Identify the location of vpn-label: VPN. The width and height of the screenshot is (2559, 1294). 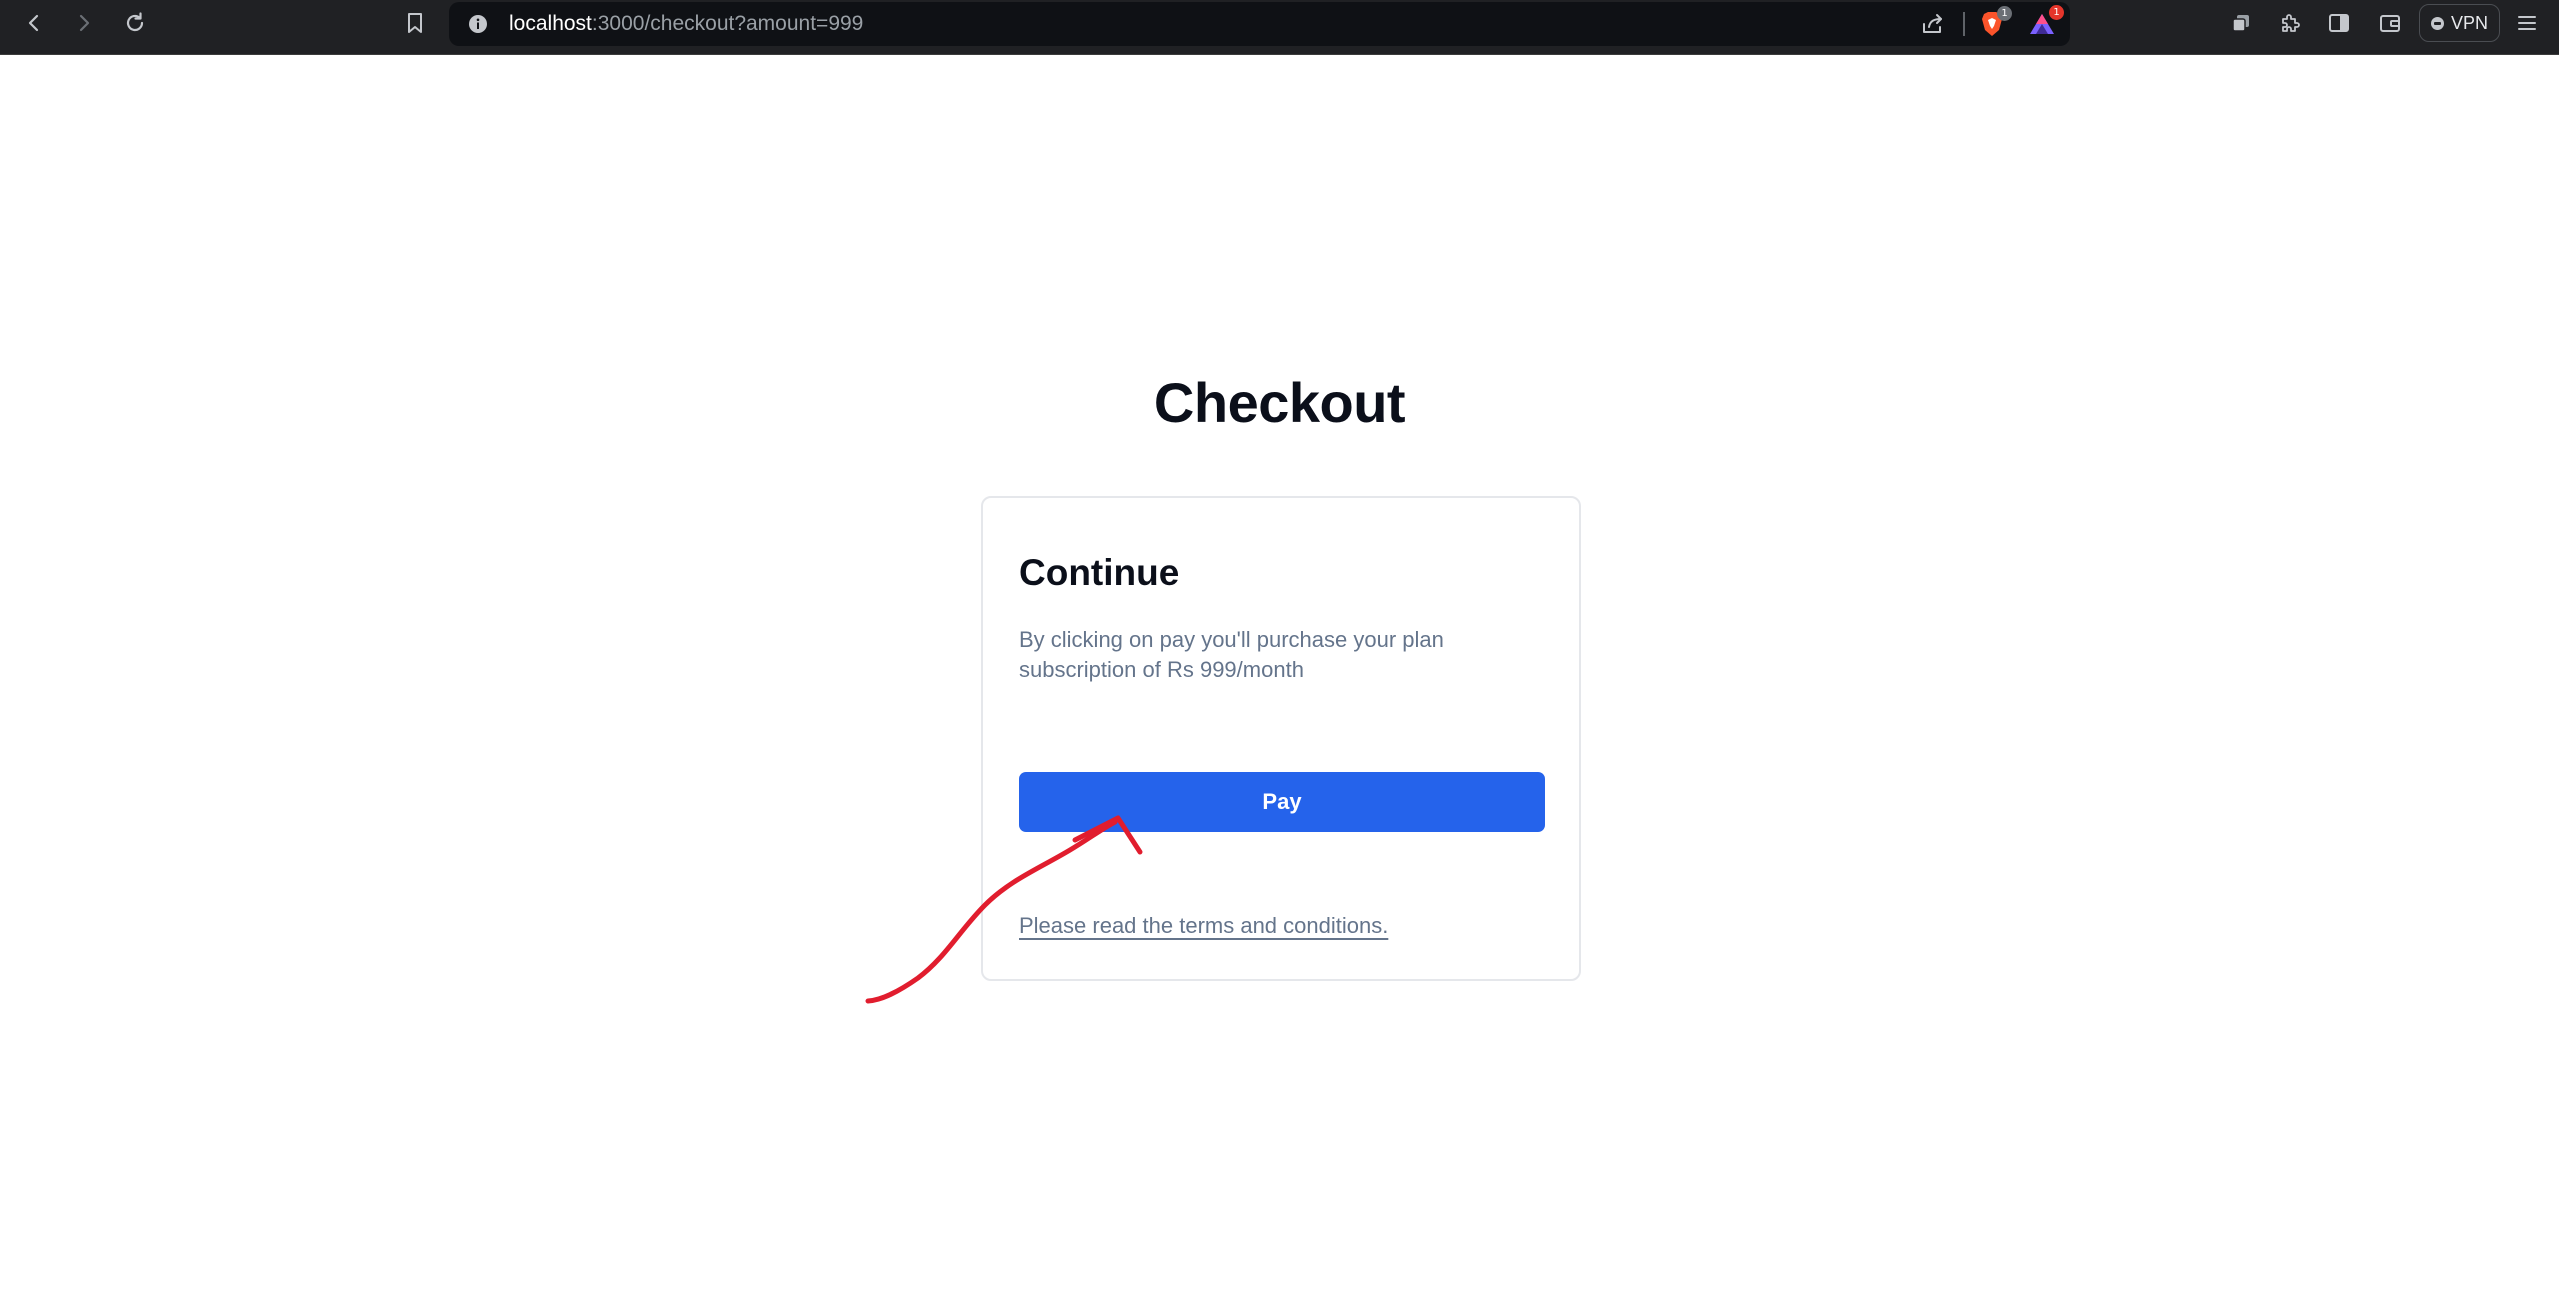
(2469, 22).